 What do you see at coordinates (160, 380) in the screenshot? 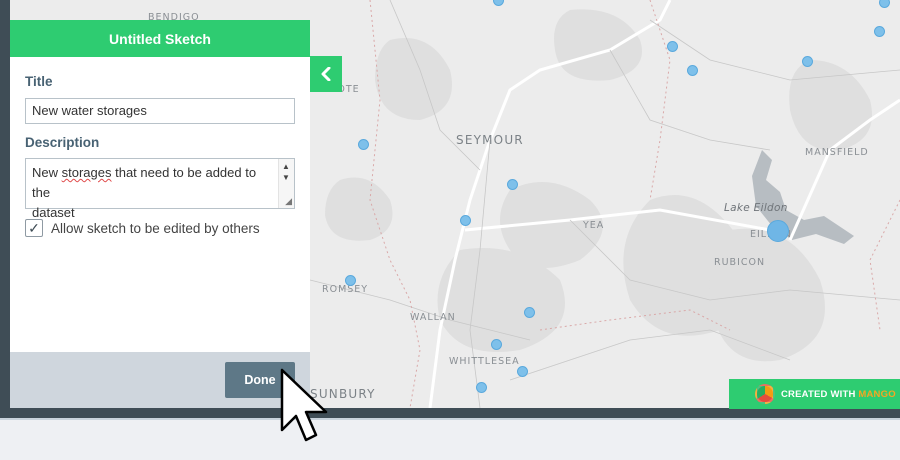
I see `panel-footer: Done` at bounding box center [160, 380].